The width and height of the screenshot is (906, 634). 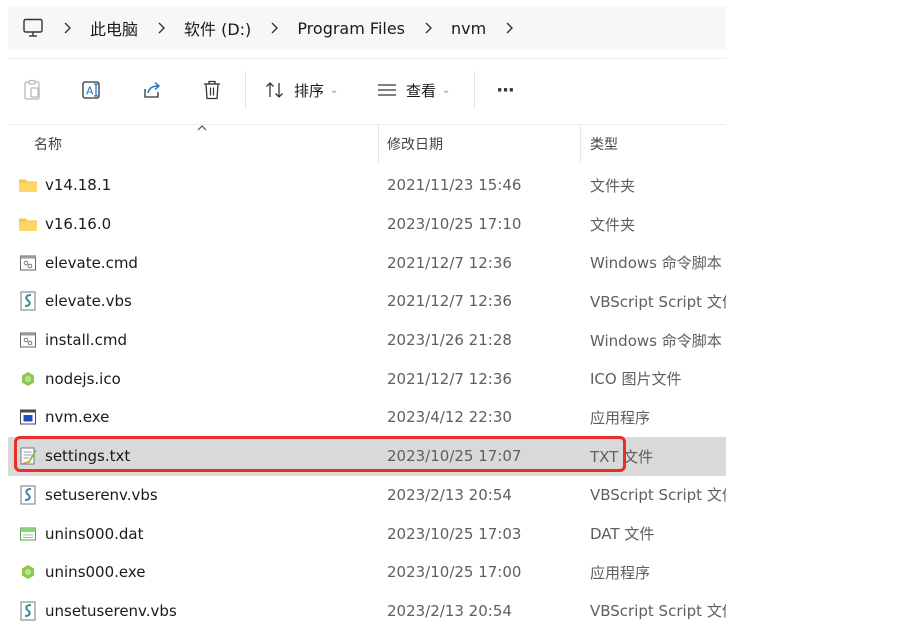 I want to click on address-bar: 此电脑 软件 (D:) Program Files nvm, so click(x=367, y=28).